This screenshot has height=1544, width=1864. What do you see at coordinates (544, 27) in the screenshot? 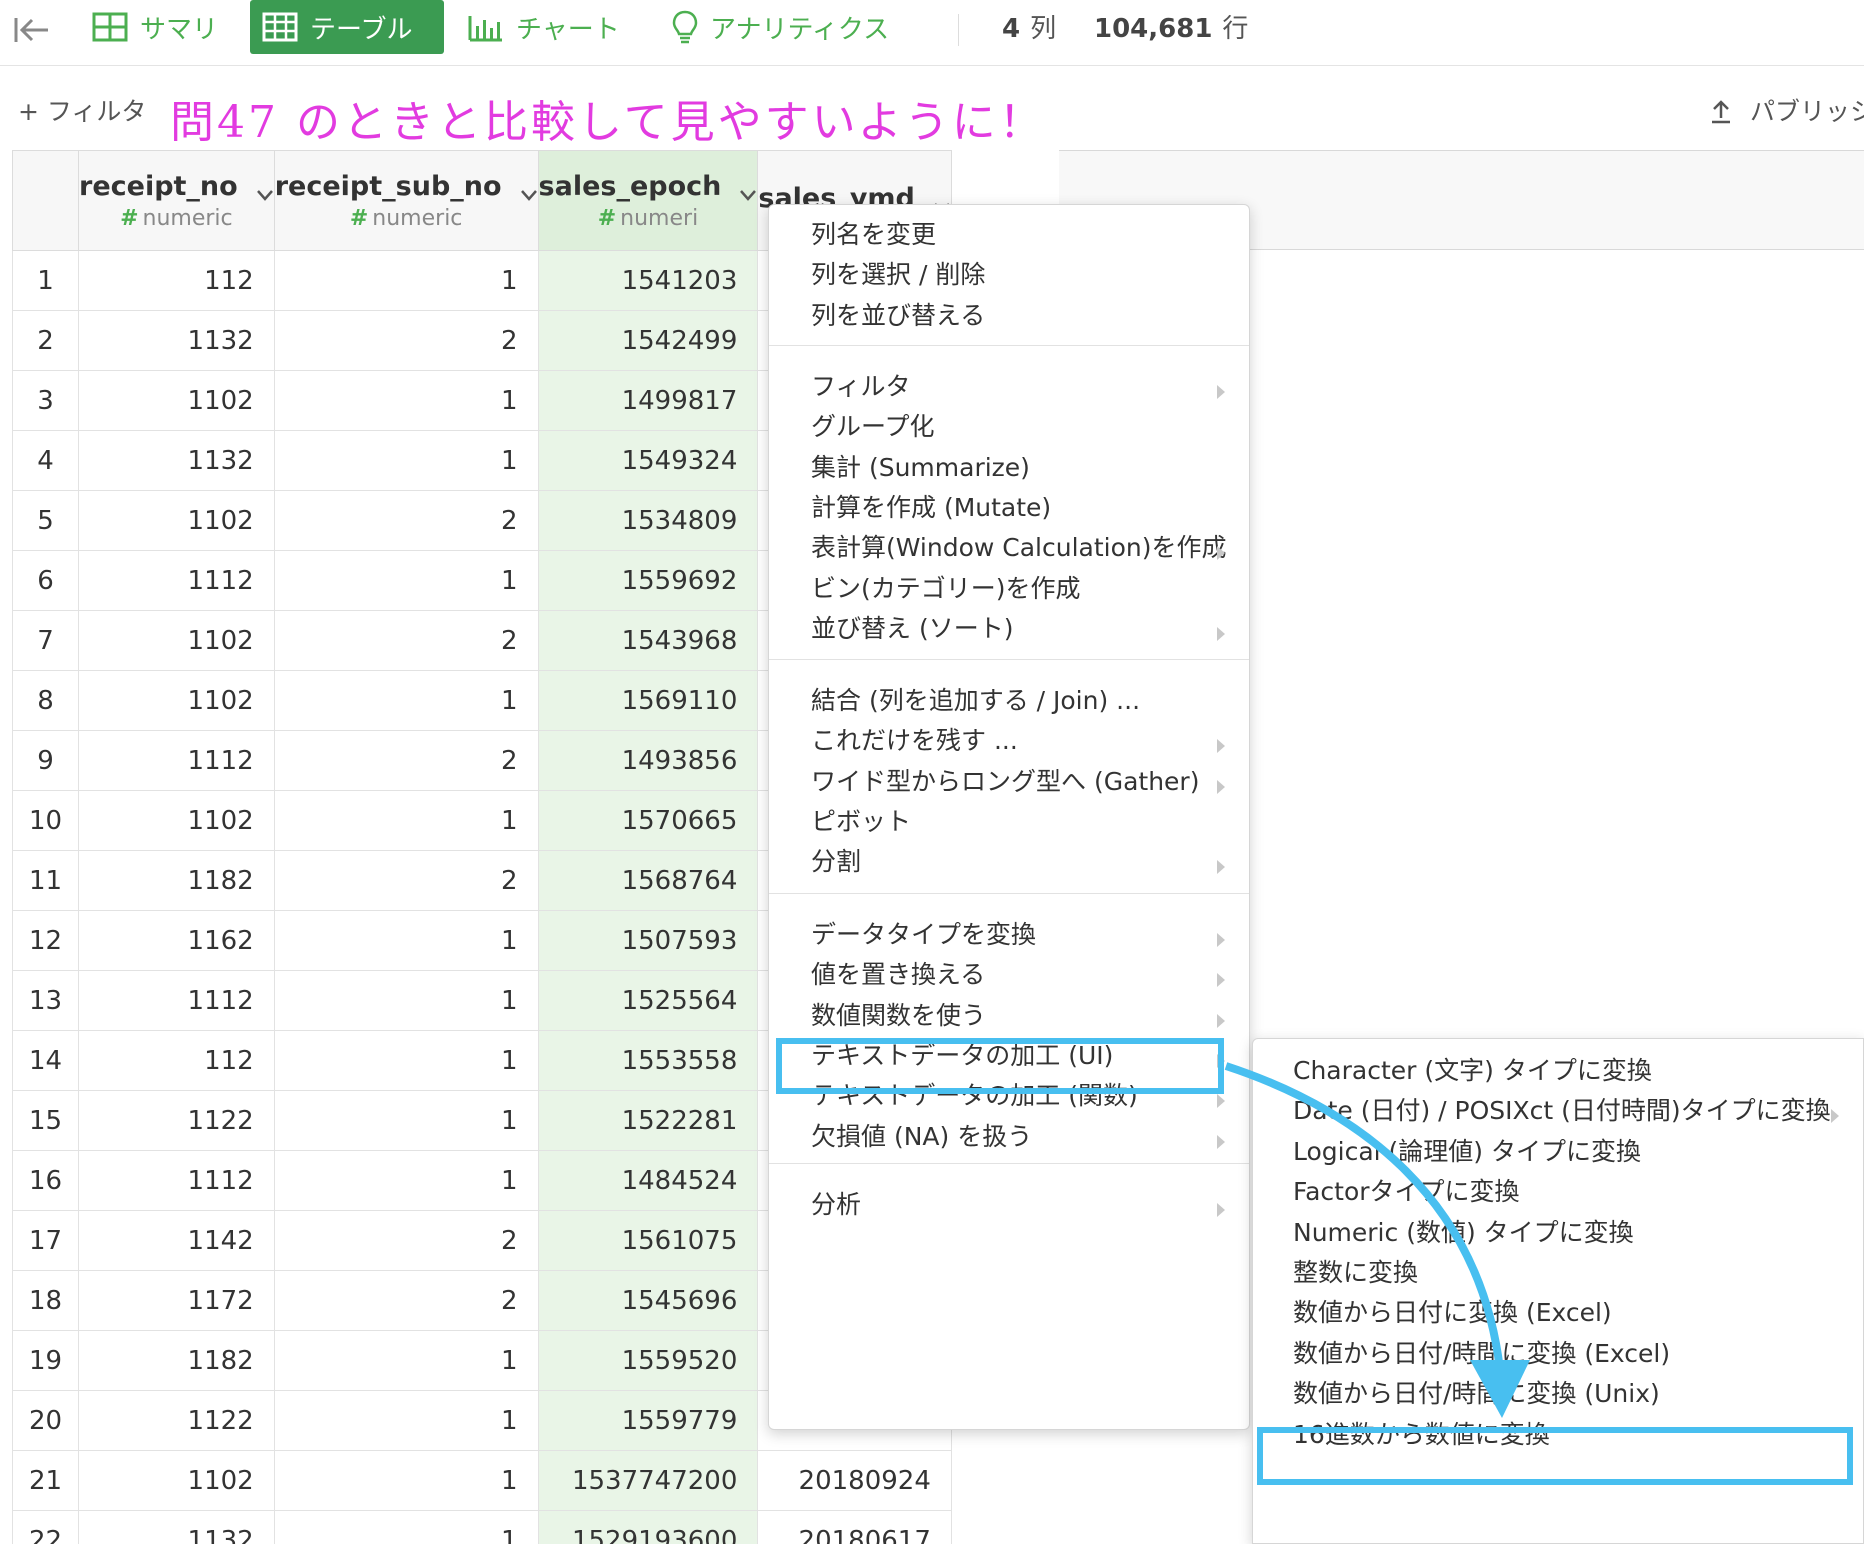
I see `tab-chart: チャート` at bounding box center [544, 27].